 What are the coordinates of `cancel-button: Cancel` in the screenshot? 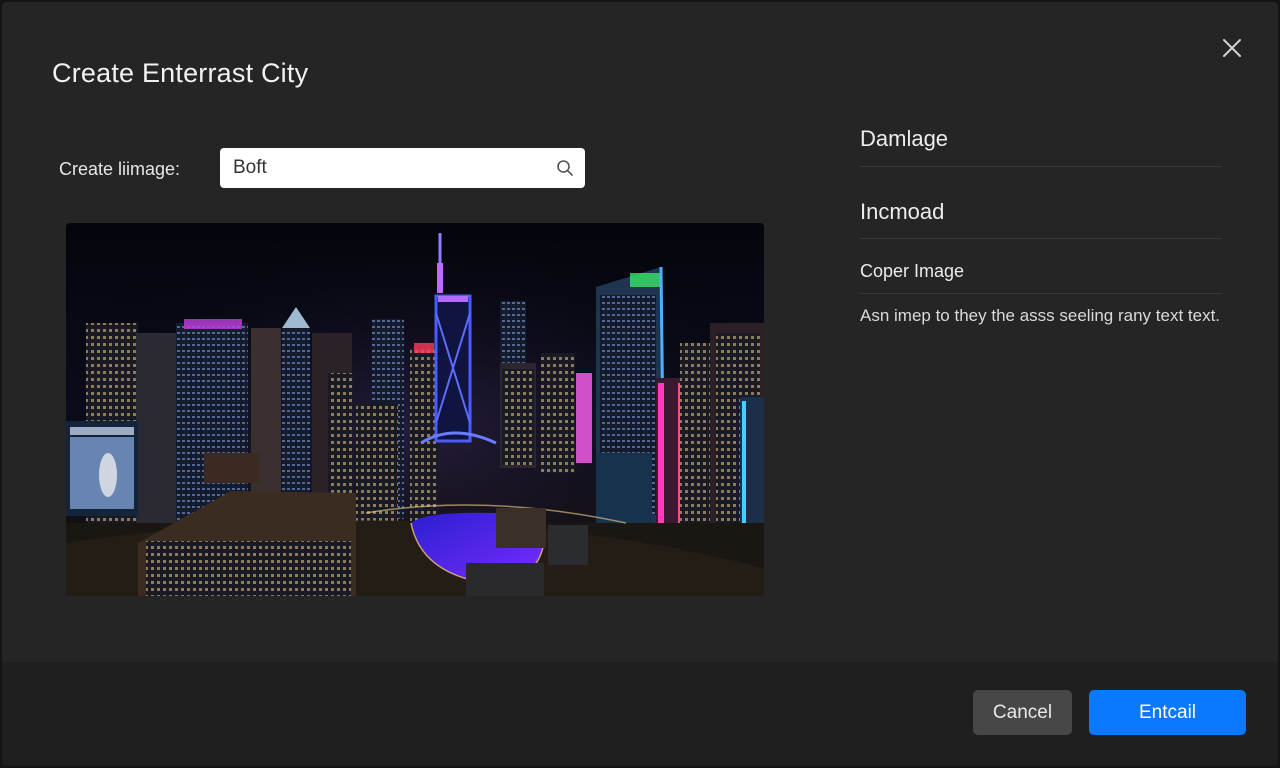 It's located at (1022, 712).